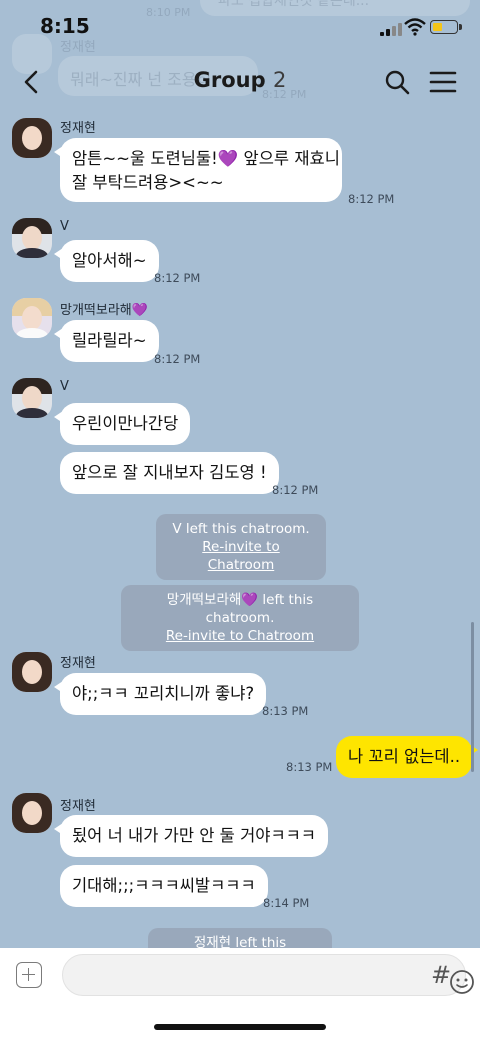  I want to click on message-input: #, so click(268, 975).